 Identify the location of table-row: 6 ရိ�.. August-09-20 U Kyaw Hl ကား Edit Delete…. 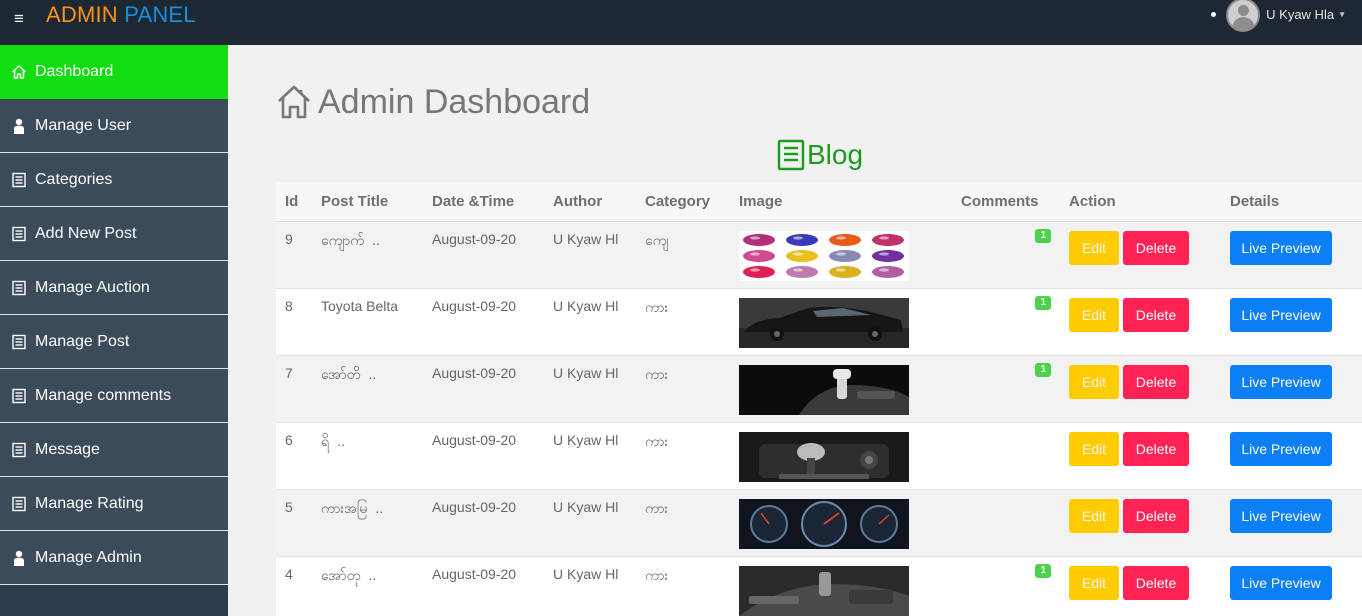
(819, 456).